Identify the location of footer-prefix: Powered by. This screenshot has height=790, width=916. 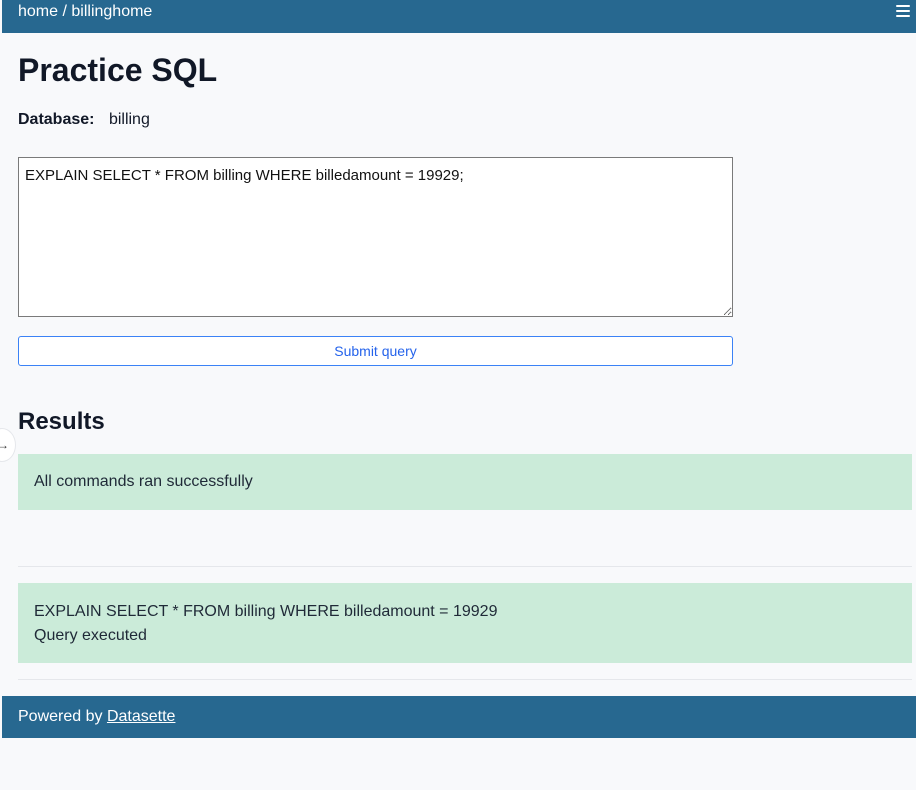
(60, 716).